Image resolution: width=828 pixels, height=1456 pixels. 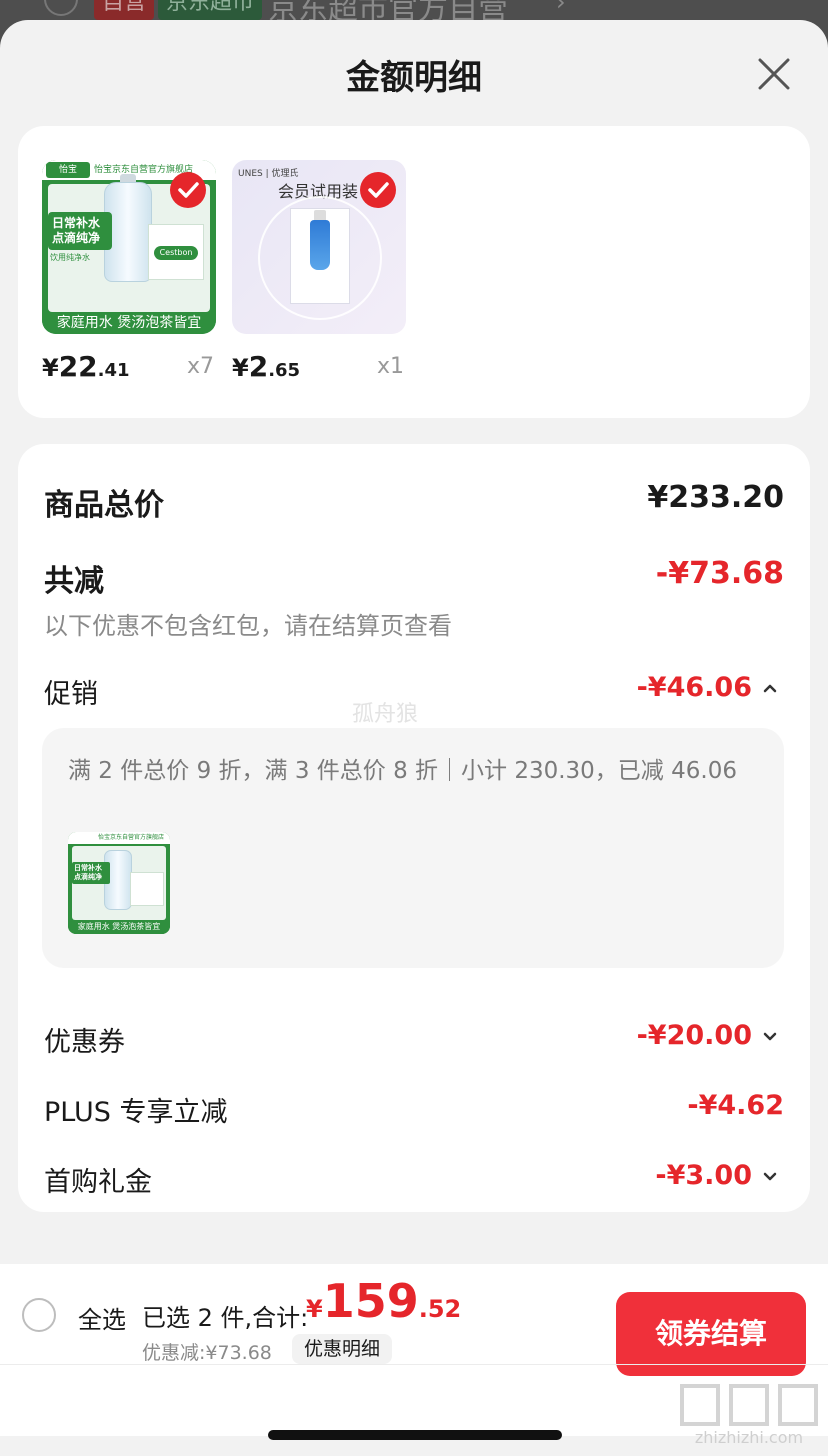 What do you see at coordinates (210, 10) in the screenshot?
I see `supermarket-tag: 京东超市` at bounding box center [210, 10].